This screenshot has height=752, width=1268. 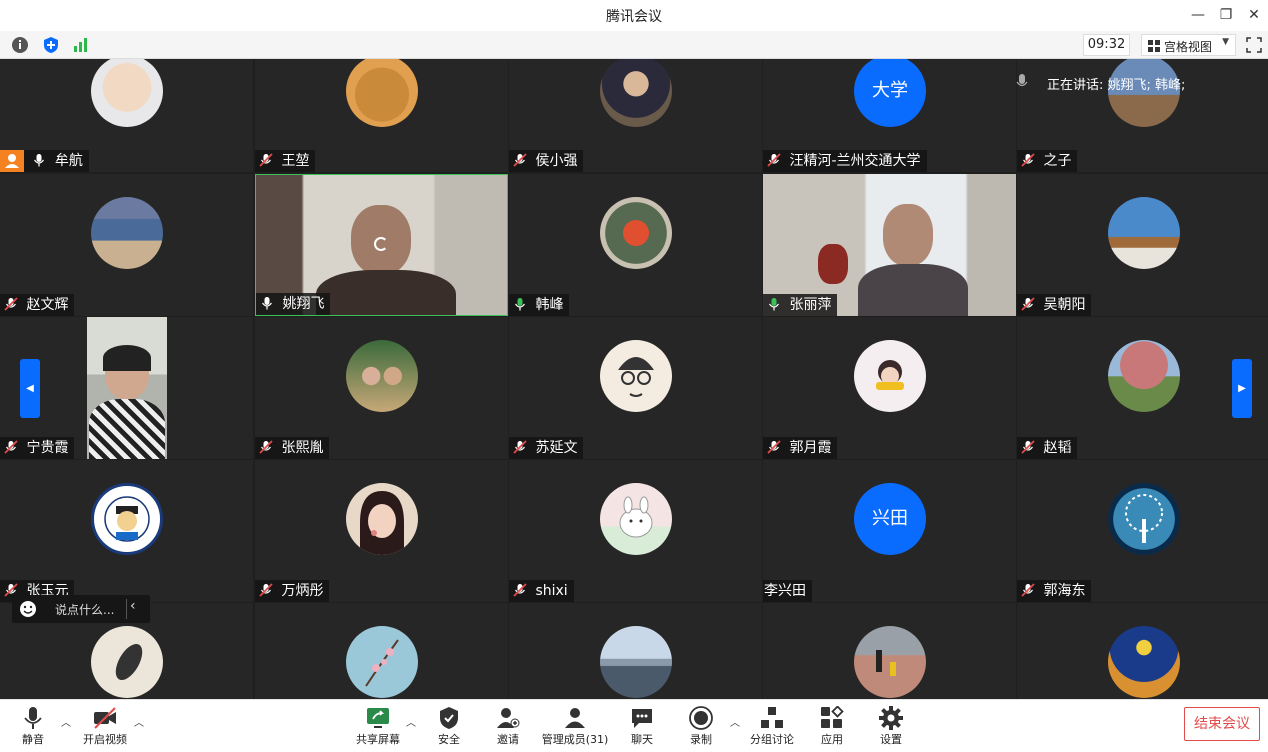 I want to click on name-tag: 宁贵霞, so click(x=37, y=448).